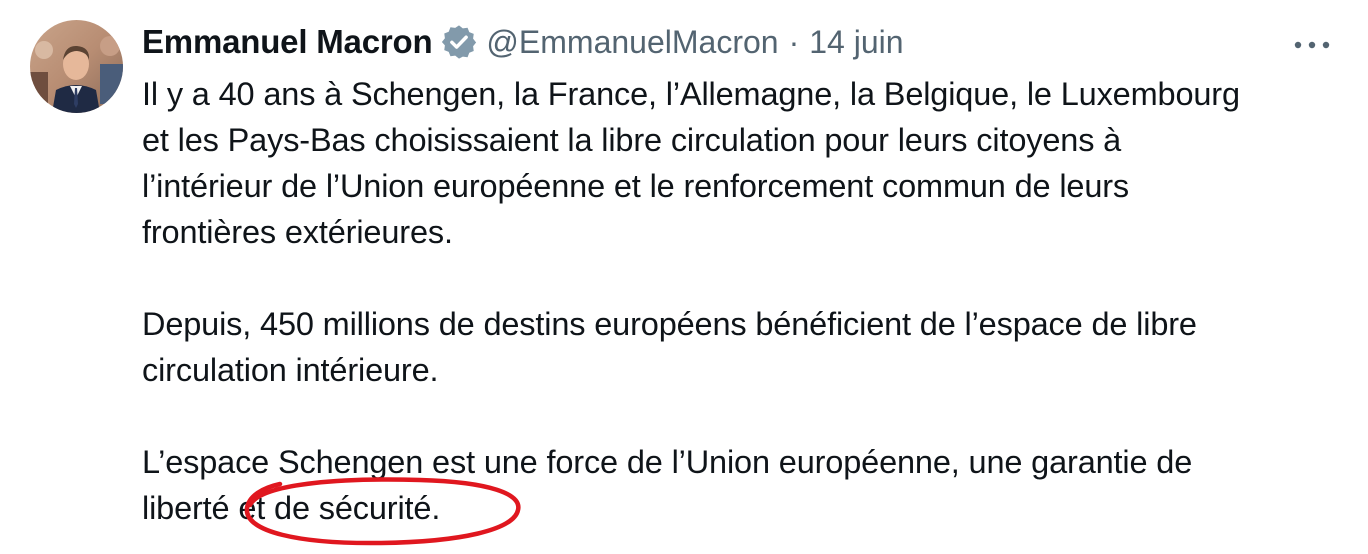  What do you see at coordinates (632, 42) in the screenshot?
I see `author-handle: @EmmanuelMacron` at bounding box center [632, 42].